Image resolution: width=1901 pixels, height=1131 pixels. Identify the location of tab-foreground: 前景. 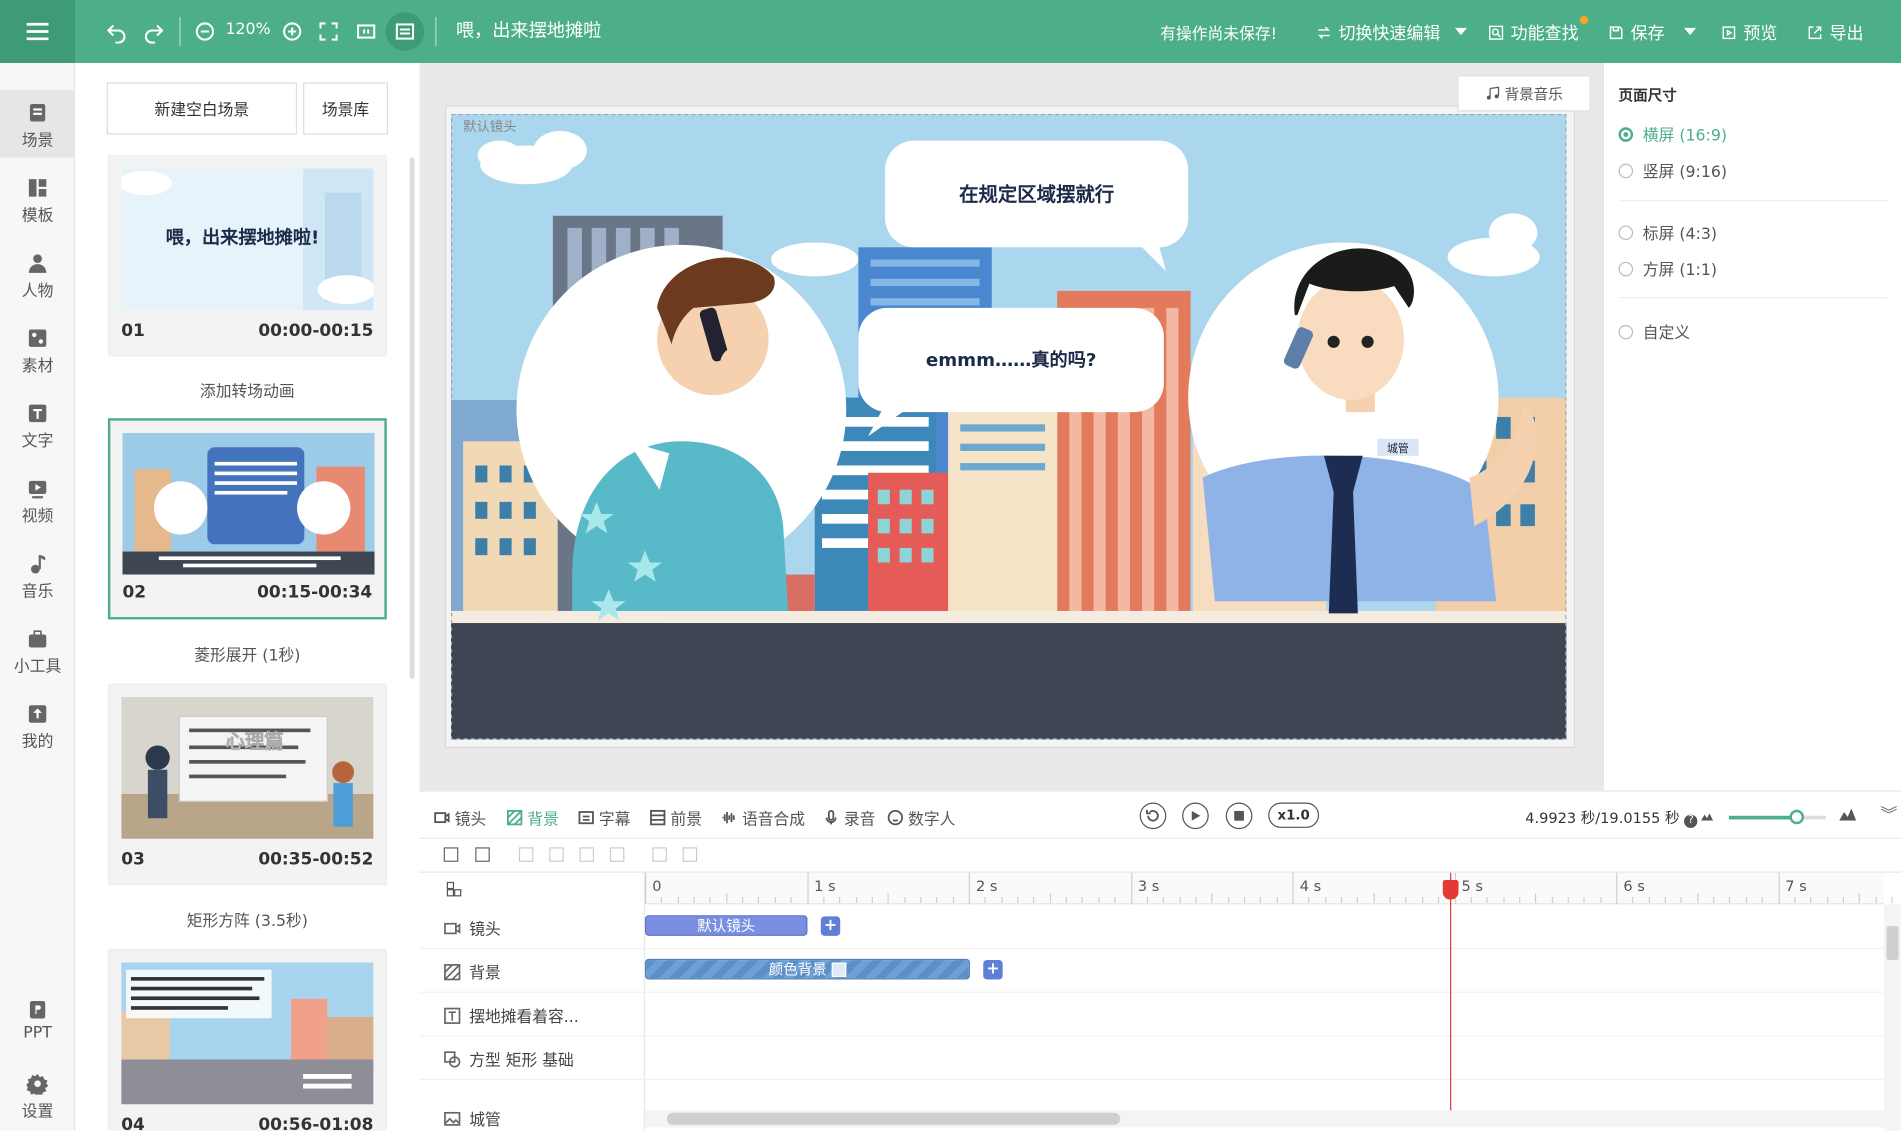
(676, 817).